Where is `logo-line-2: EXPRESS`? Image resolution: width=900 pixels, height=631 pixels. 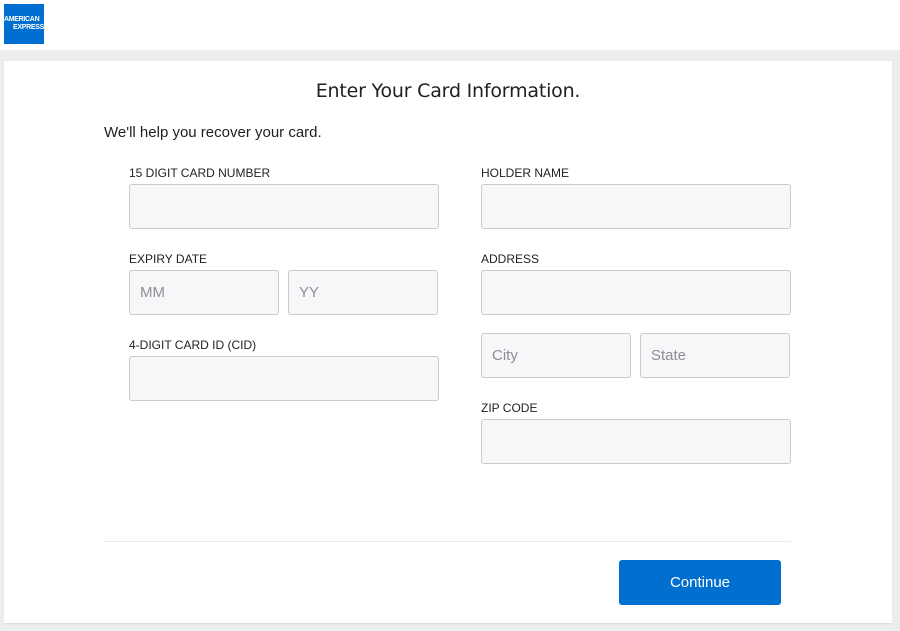 logo-line-2: EXPRESS is located at coordinates (28, 27).